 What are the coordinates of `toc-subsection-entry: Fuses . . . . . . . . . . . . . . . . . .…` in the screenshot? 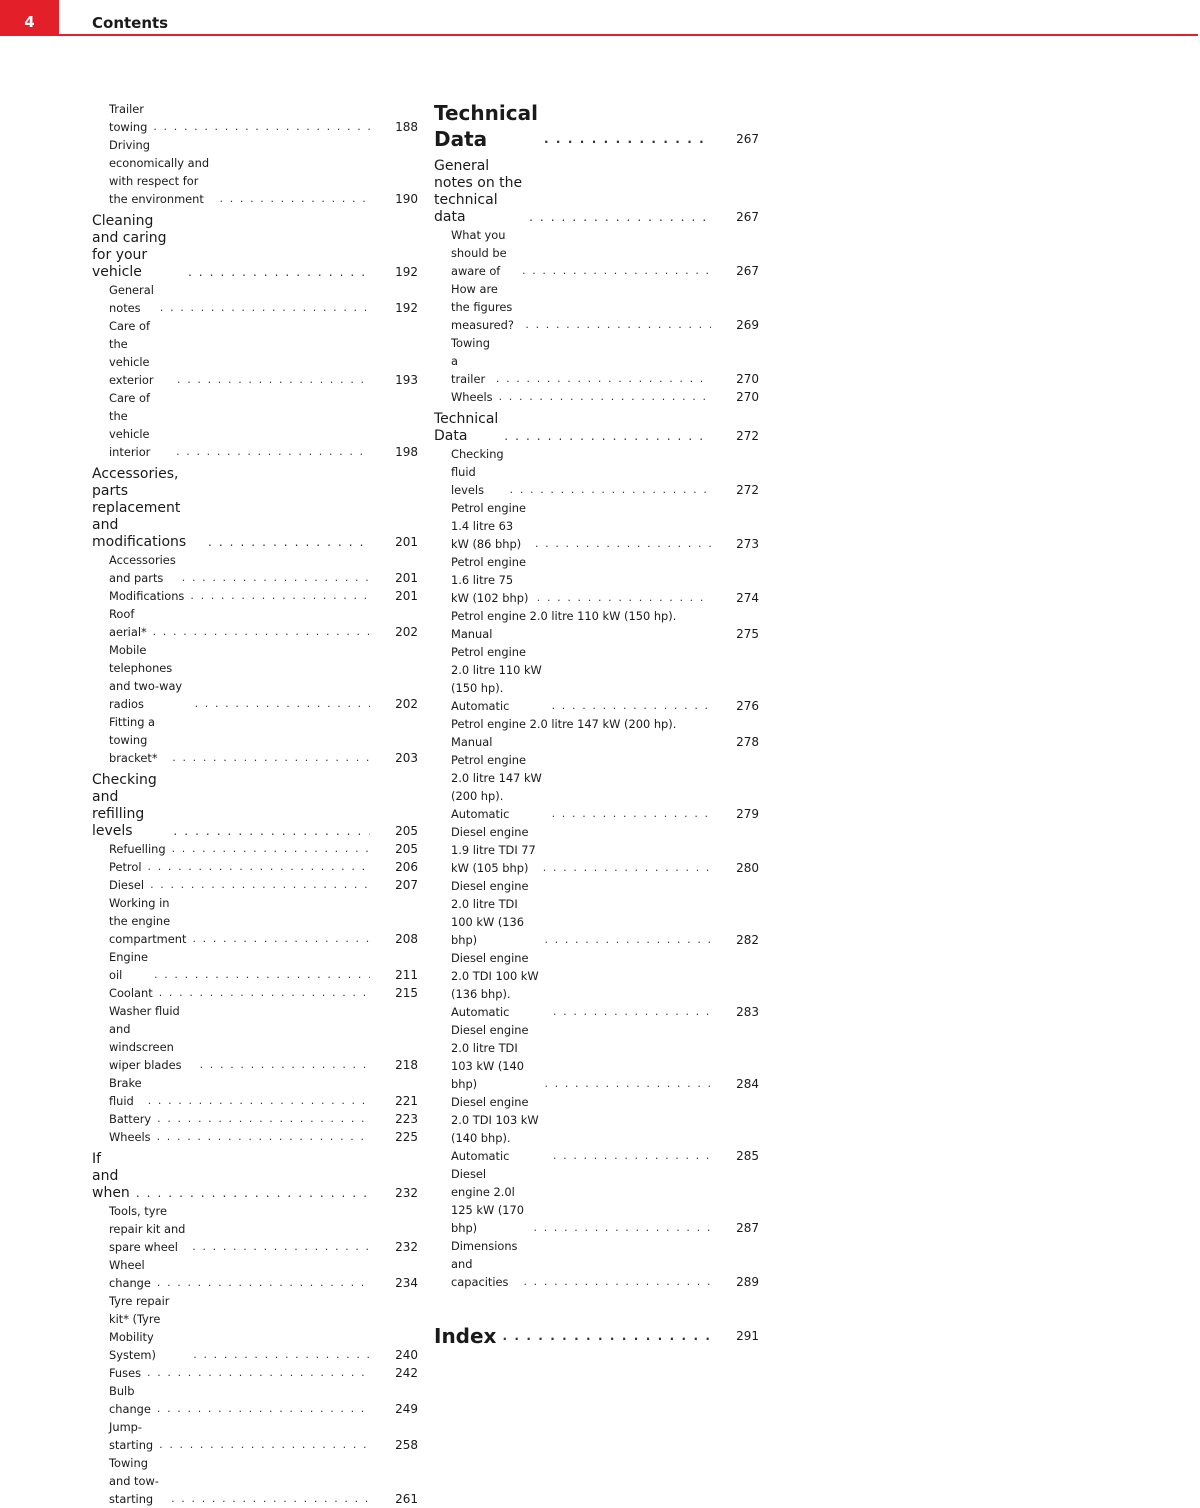 It's located at (255, 1373).